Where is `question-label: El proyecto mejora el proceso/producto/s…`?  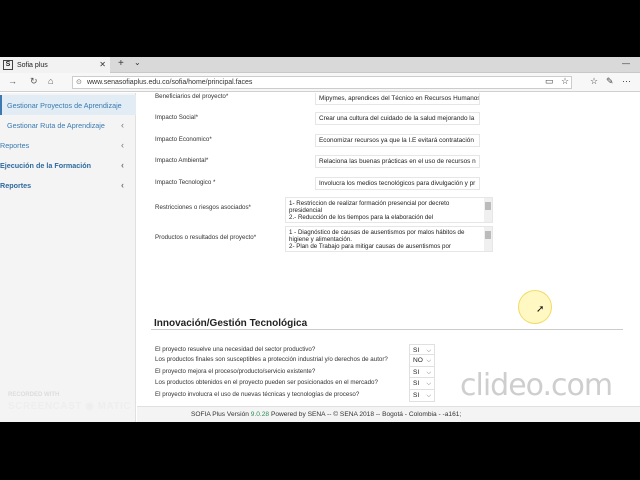
question-label: El proyecto mejora el proceso/producto/s… is located at coordinates (235, 371).